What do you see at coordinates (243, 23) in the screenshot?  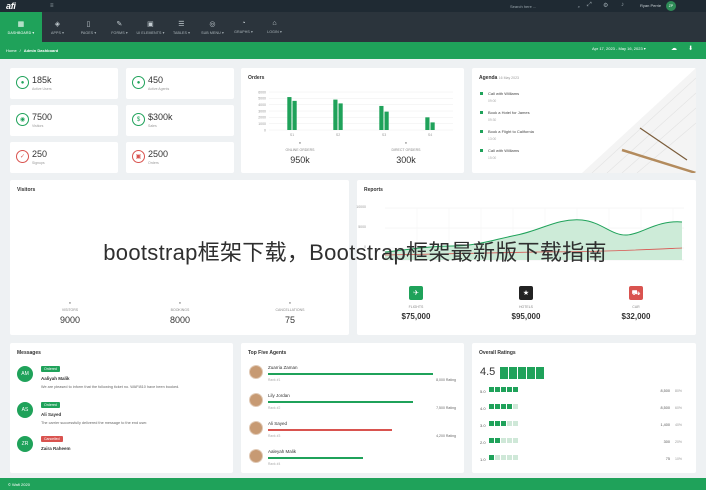 I see `pie-icon: ◔` at bounding box center [243, 23].